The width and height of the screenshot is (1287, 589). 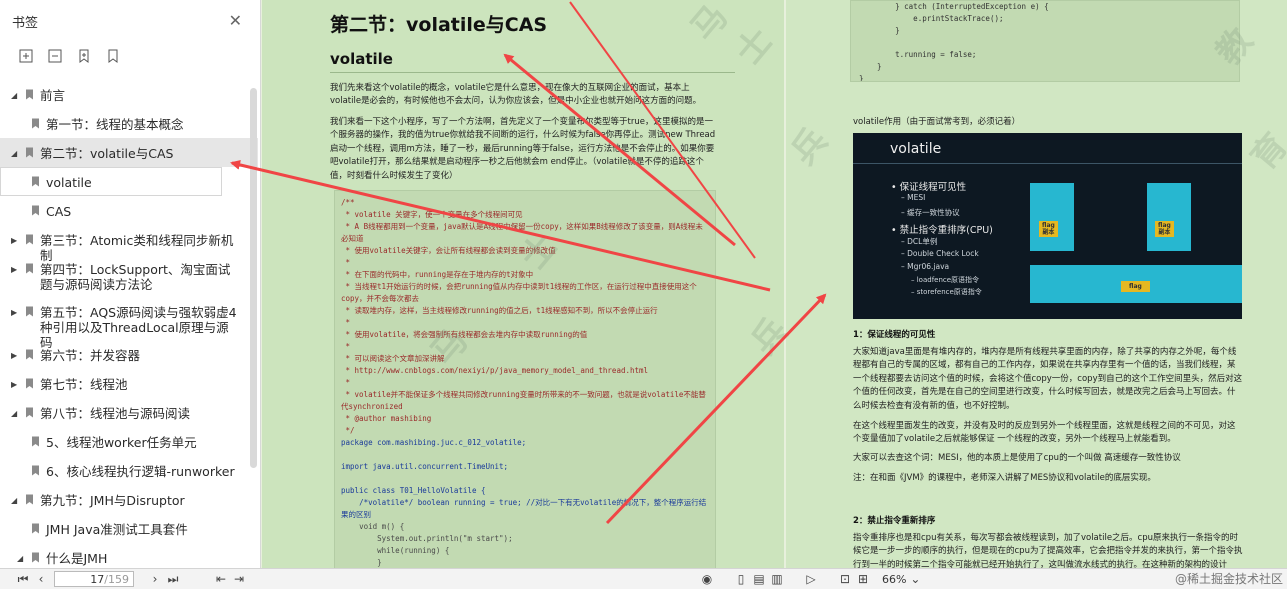 I want to click on bookmark-label: 前言, so click(x=53, y=95).